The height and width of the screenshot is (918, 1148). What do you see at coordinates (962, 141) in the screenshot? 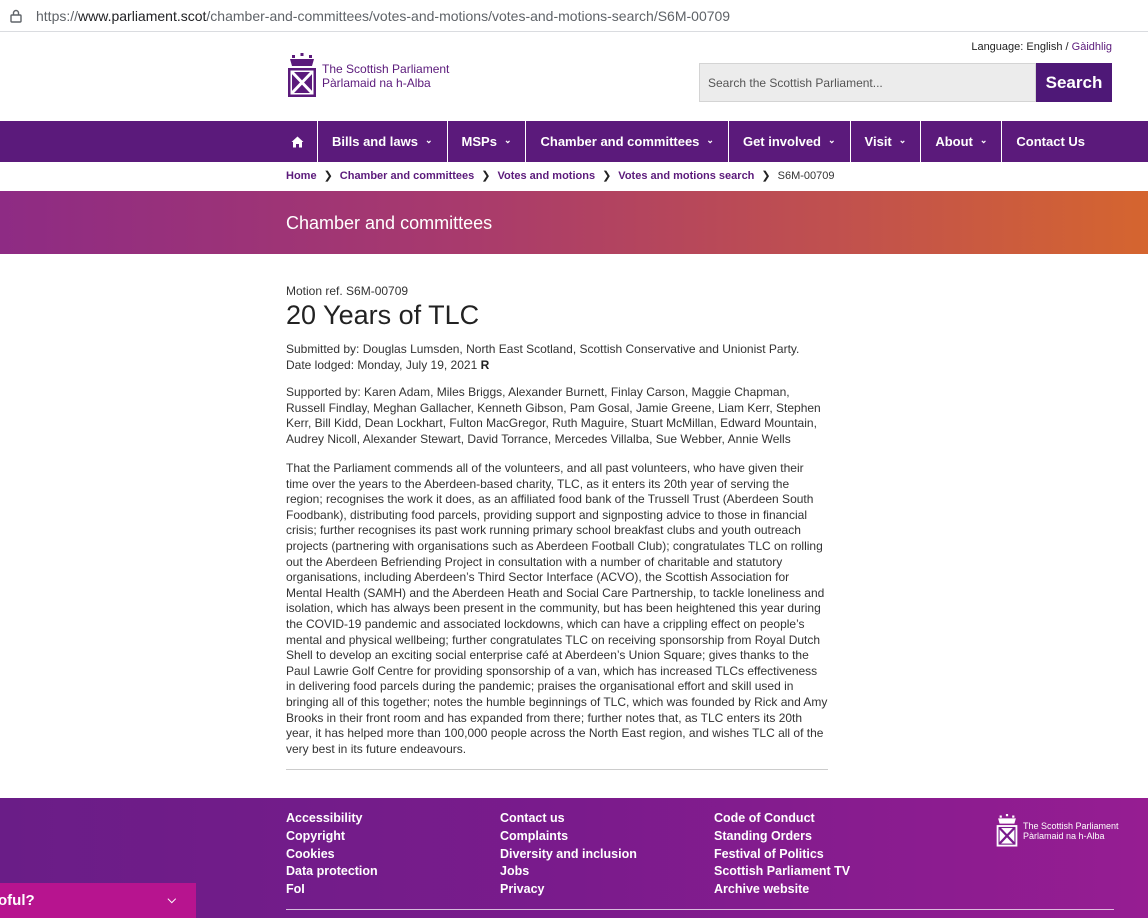
I see `nav-about: About ⌄` at bounding box center [962, 141].